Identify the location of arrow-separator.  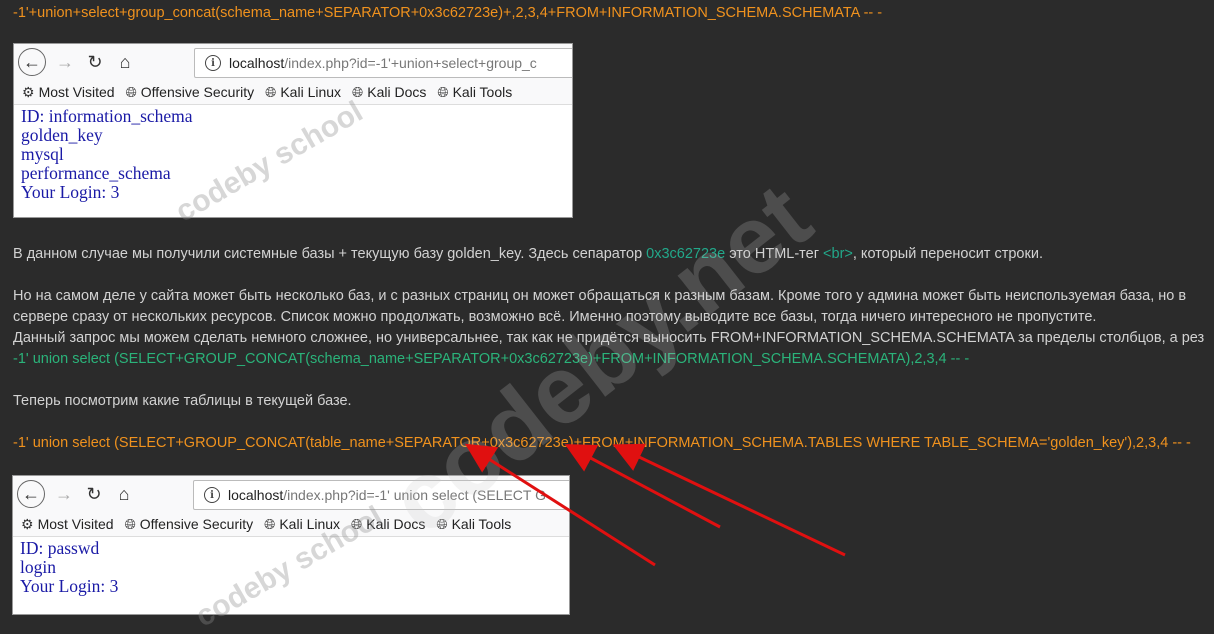
(560, 505).